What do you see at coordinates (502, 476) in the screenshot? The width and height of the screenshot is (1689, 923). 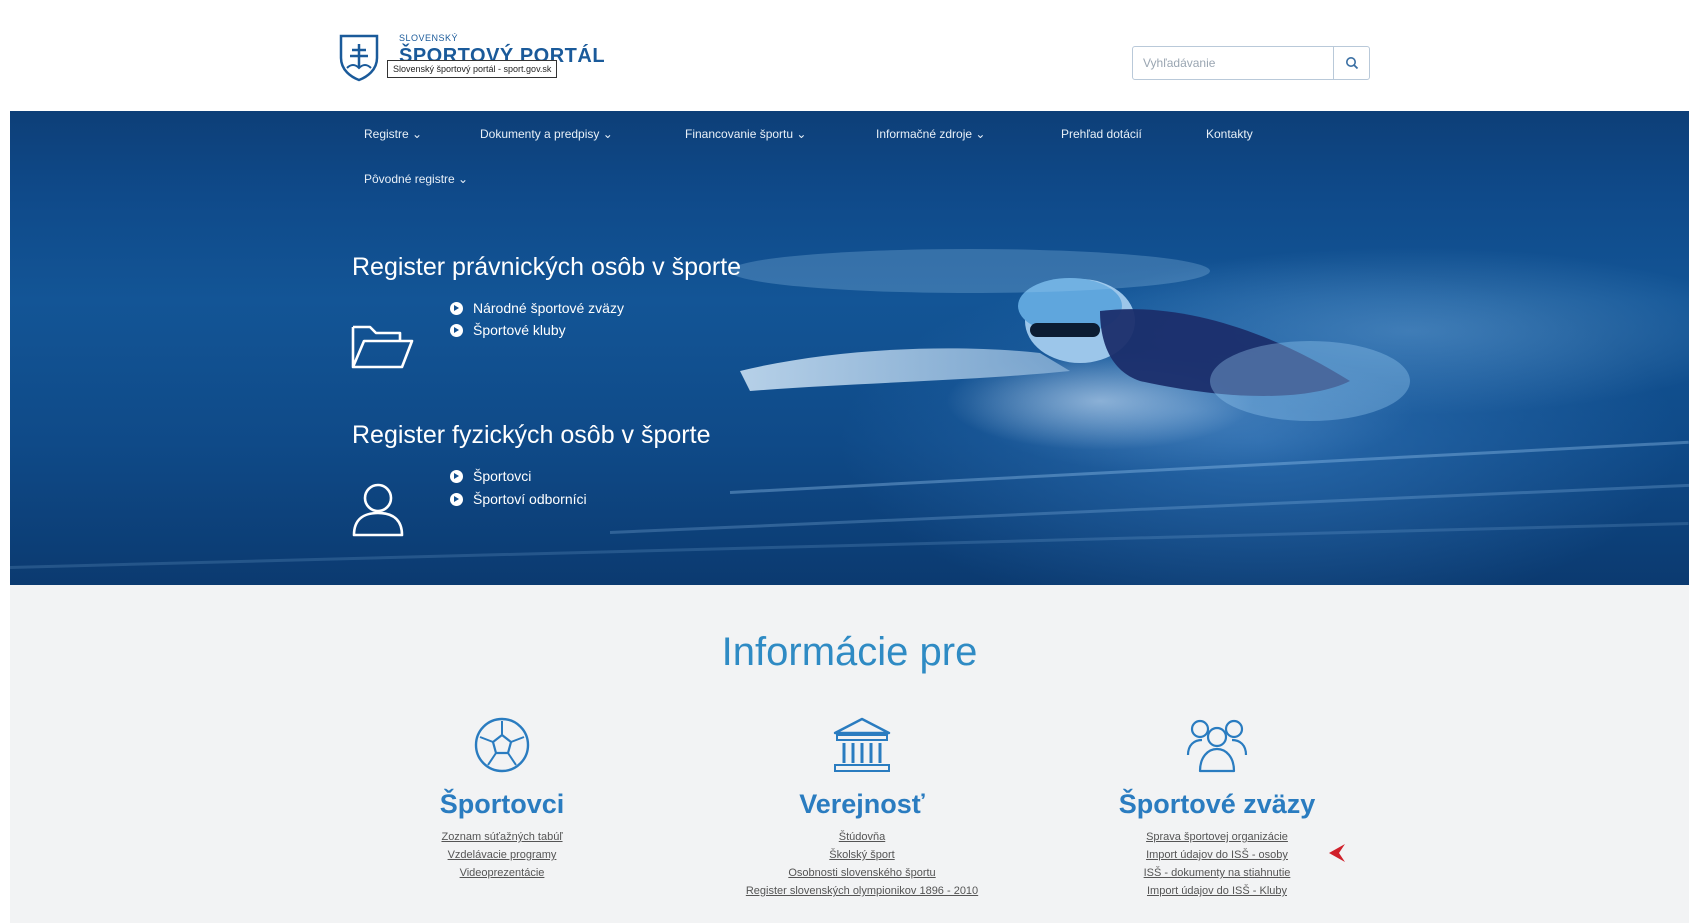 I see `link-label: Športovci` at bounding box center [502, 476].